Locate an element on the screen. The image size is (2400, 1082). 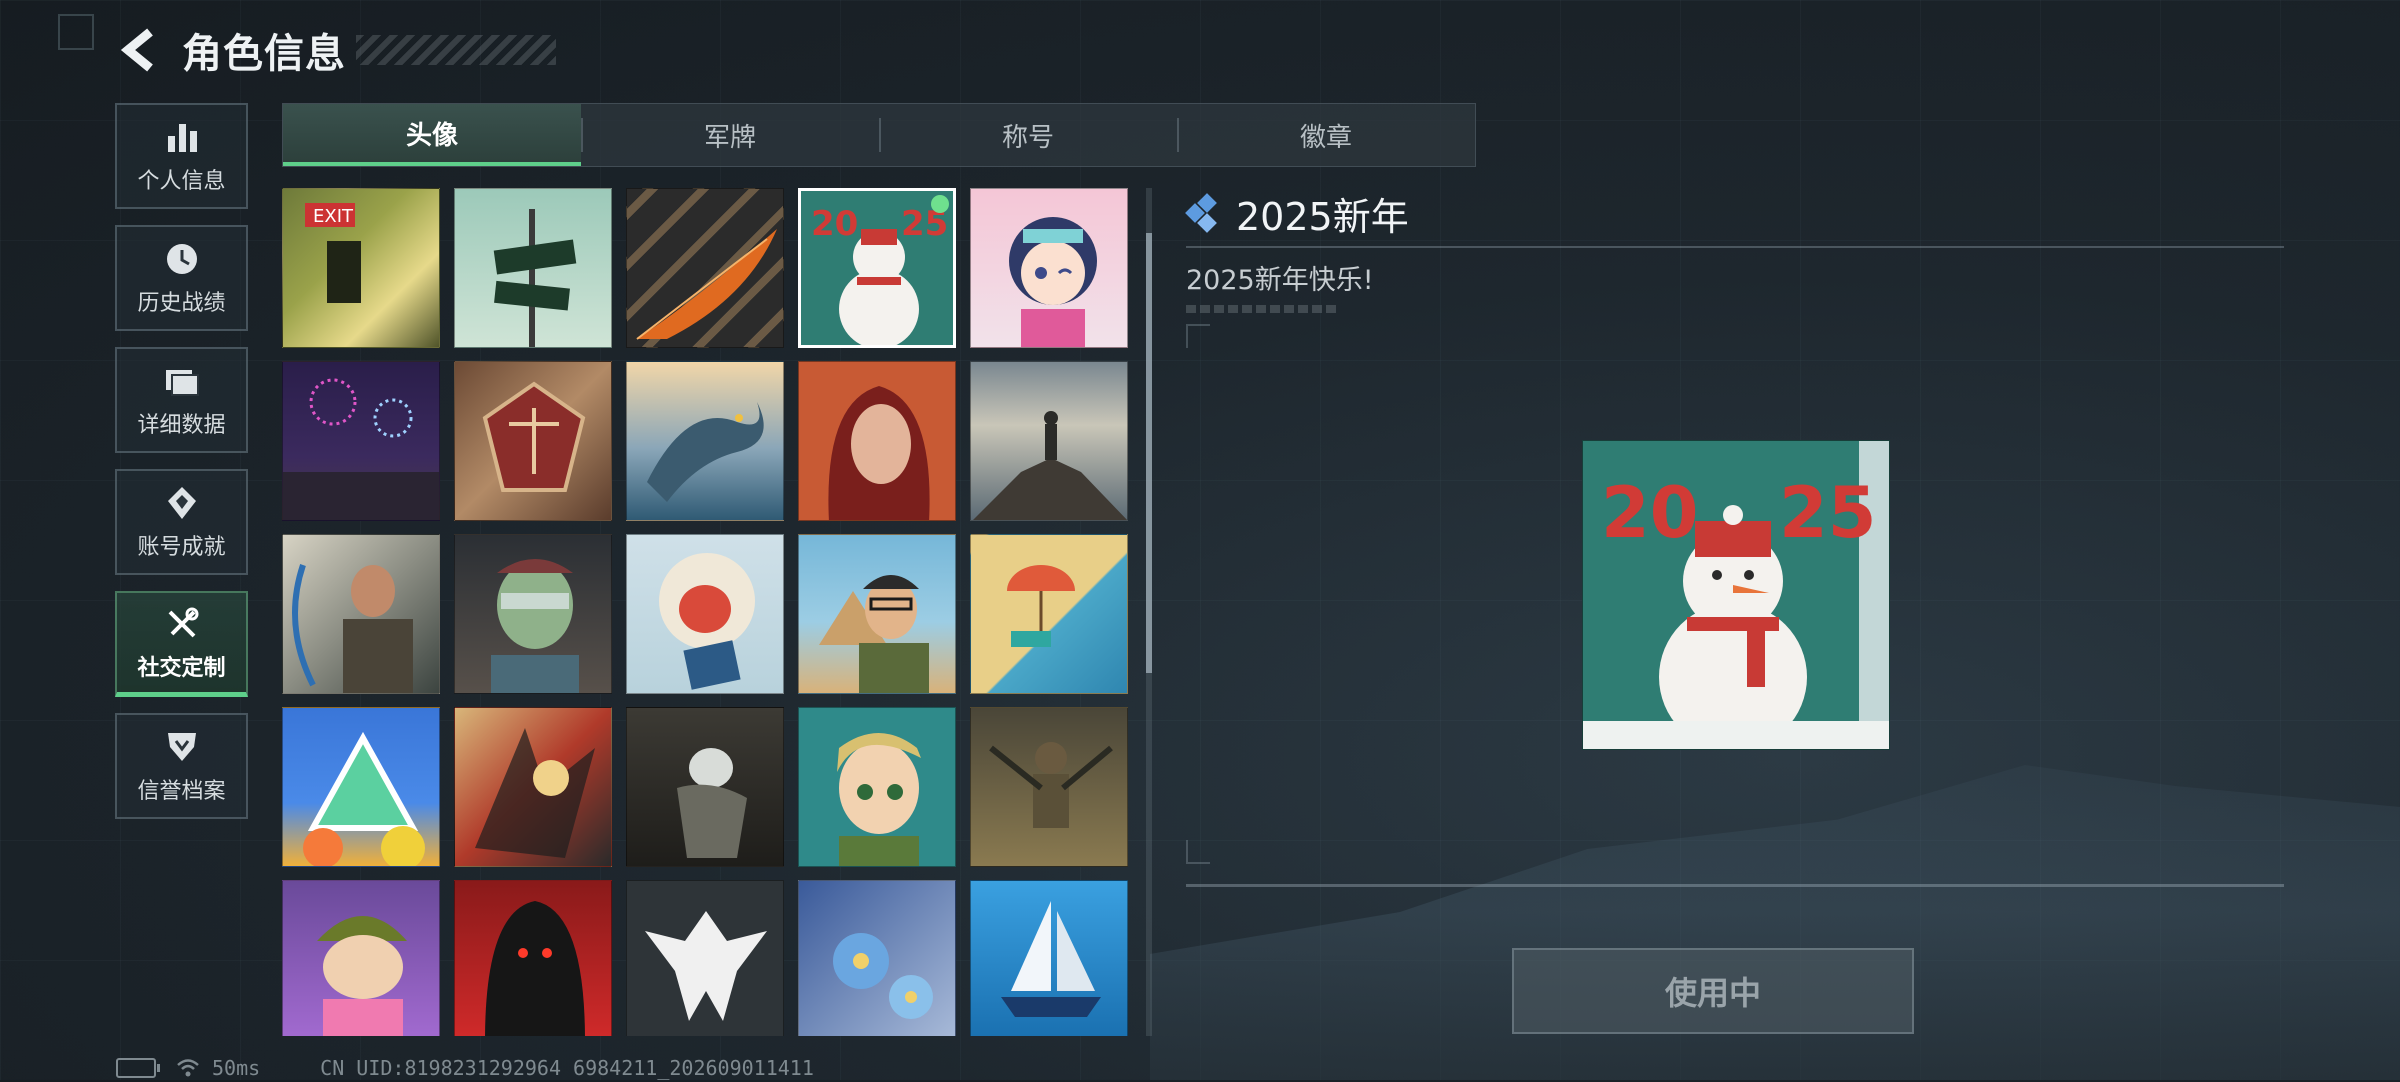
divider is located at coordinates (1735, 247).